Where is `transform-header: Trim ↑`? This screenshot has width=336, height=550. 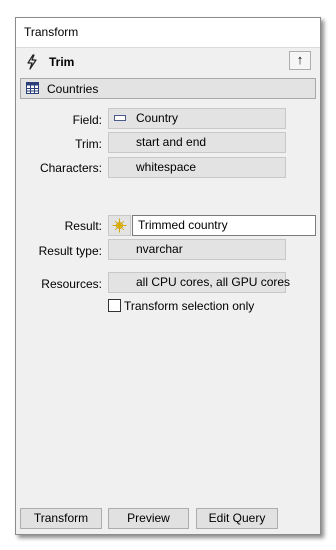
transform-header: Trim ↑ is located at coordinates (168, 62).